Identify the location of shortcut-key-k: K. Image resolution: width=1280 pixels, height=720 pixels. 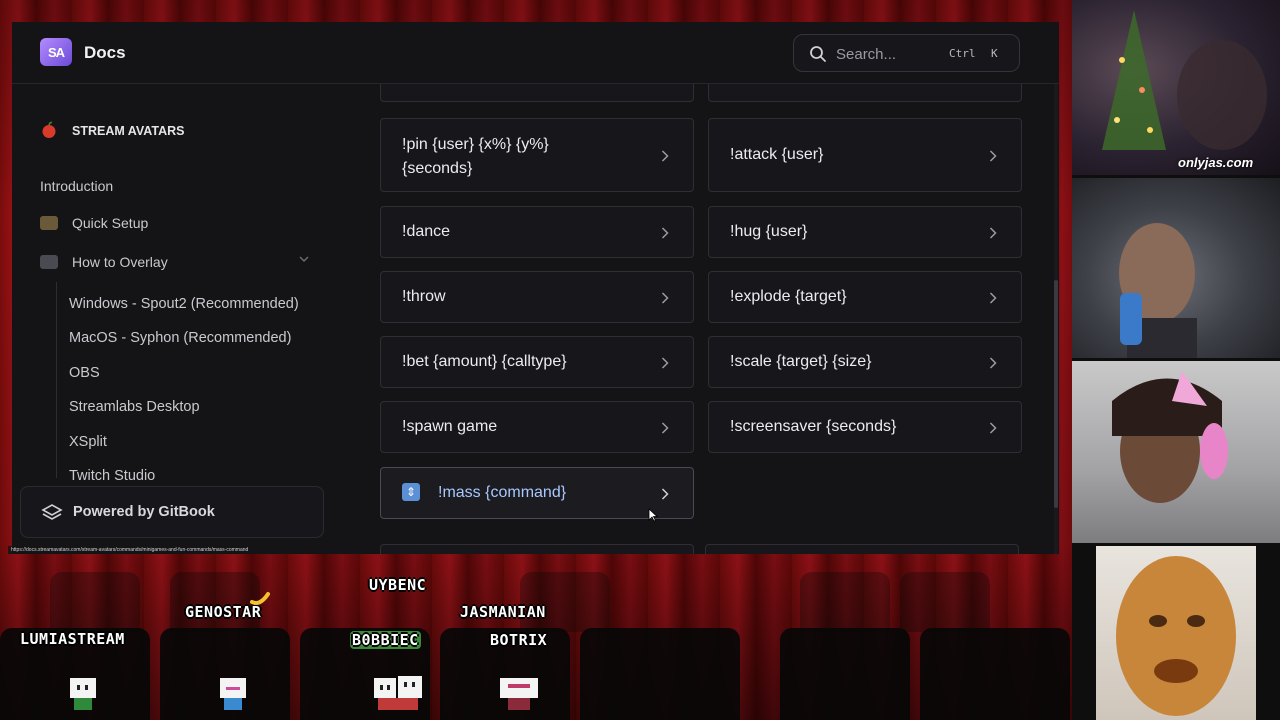
(994, 53).